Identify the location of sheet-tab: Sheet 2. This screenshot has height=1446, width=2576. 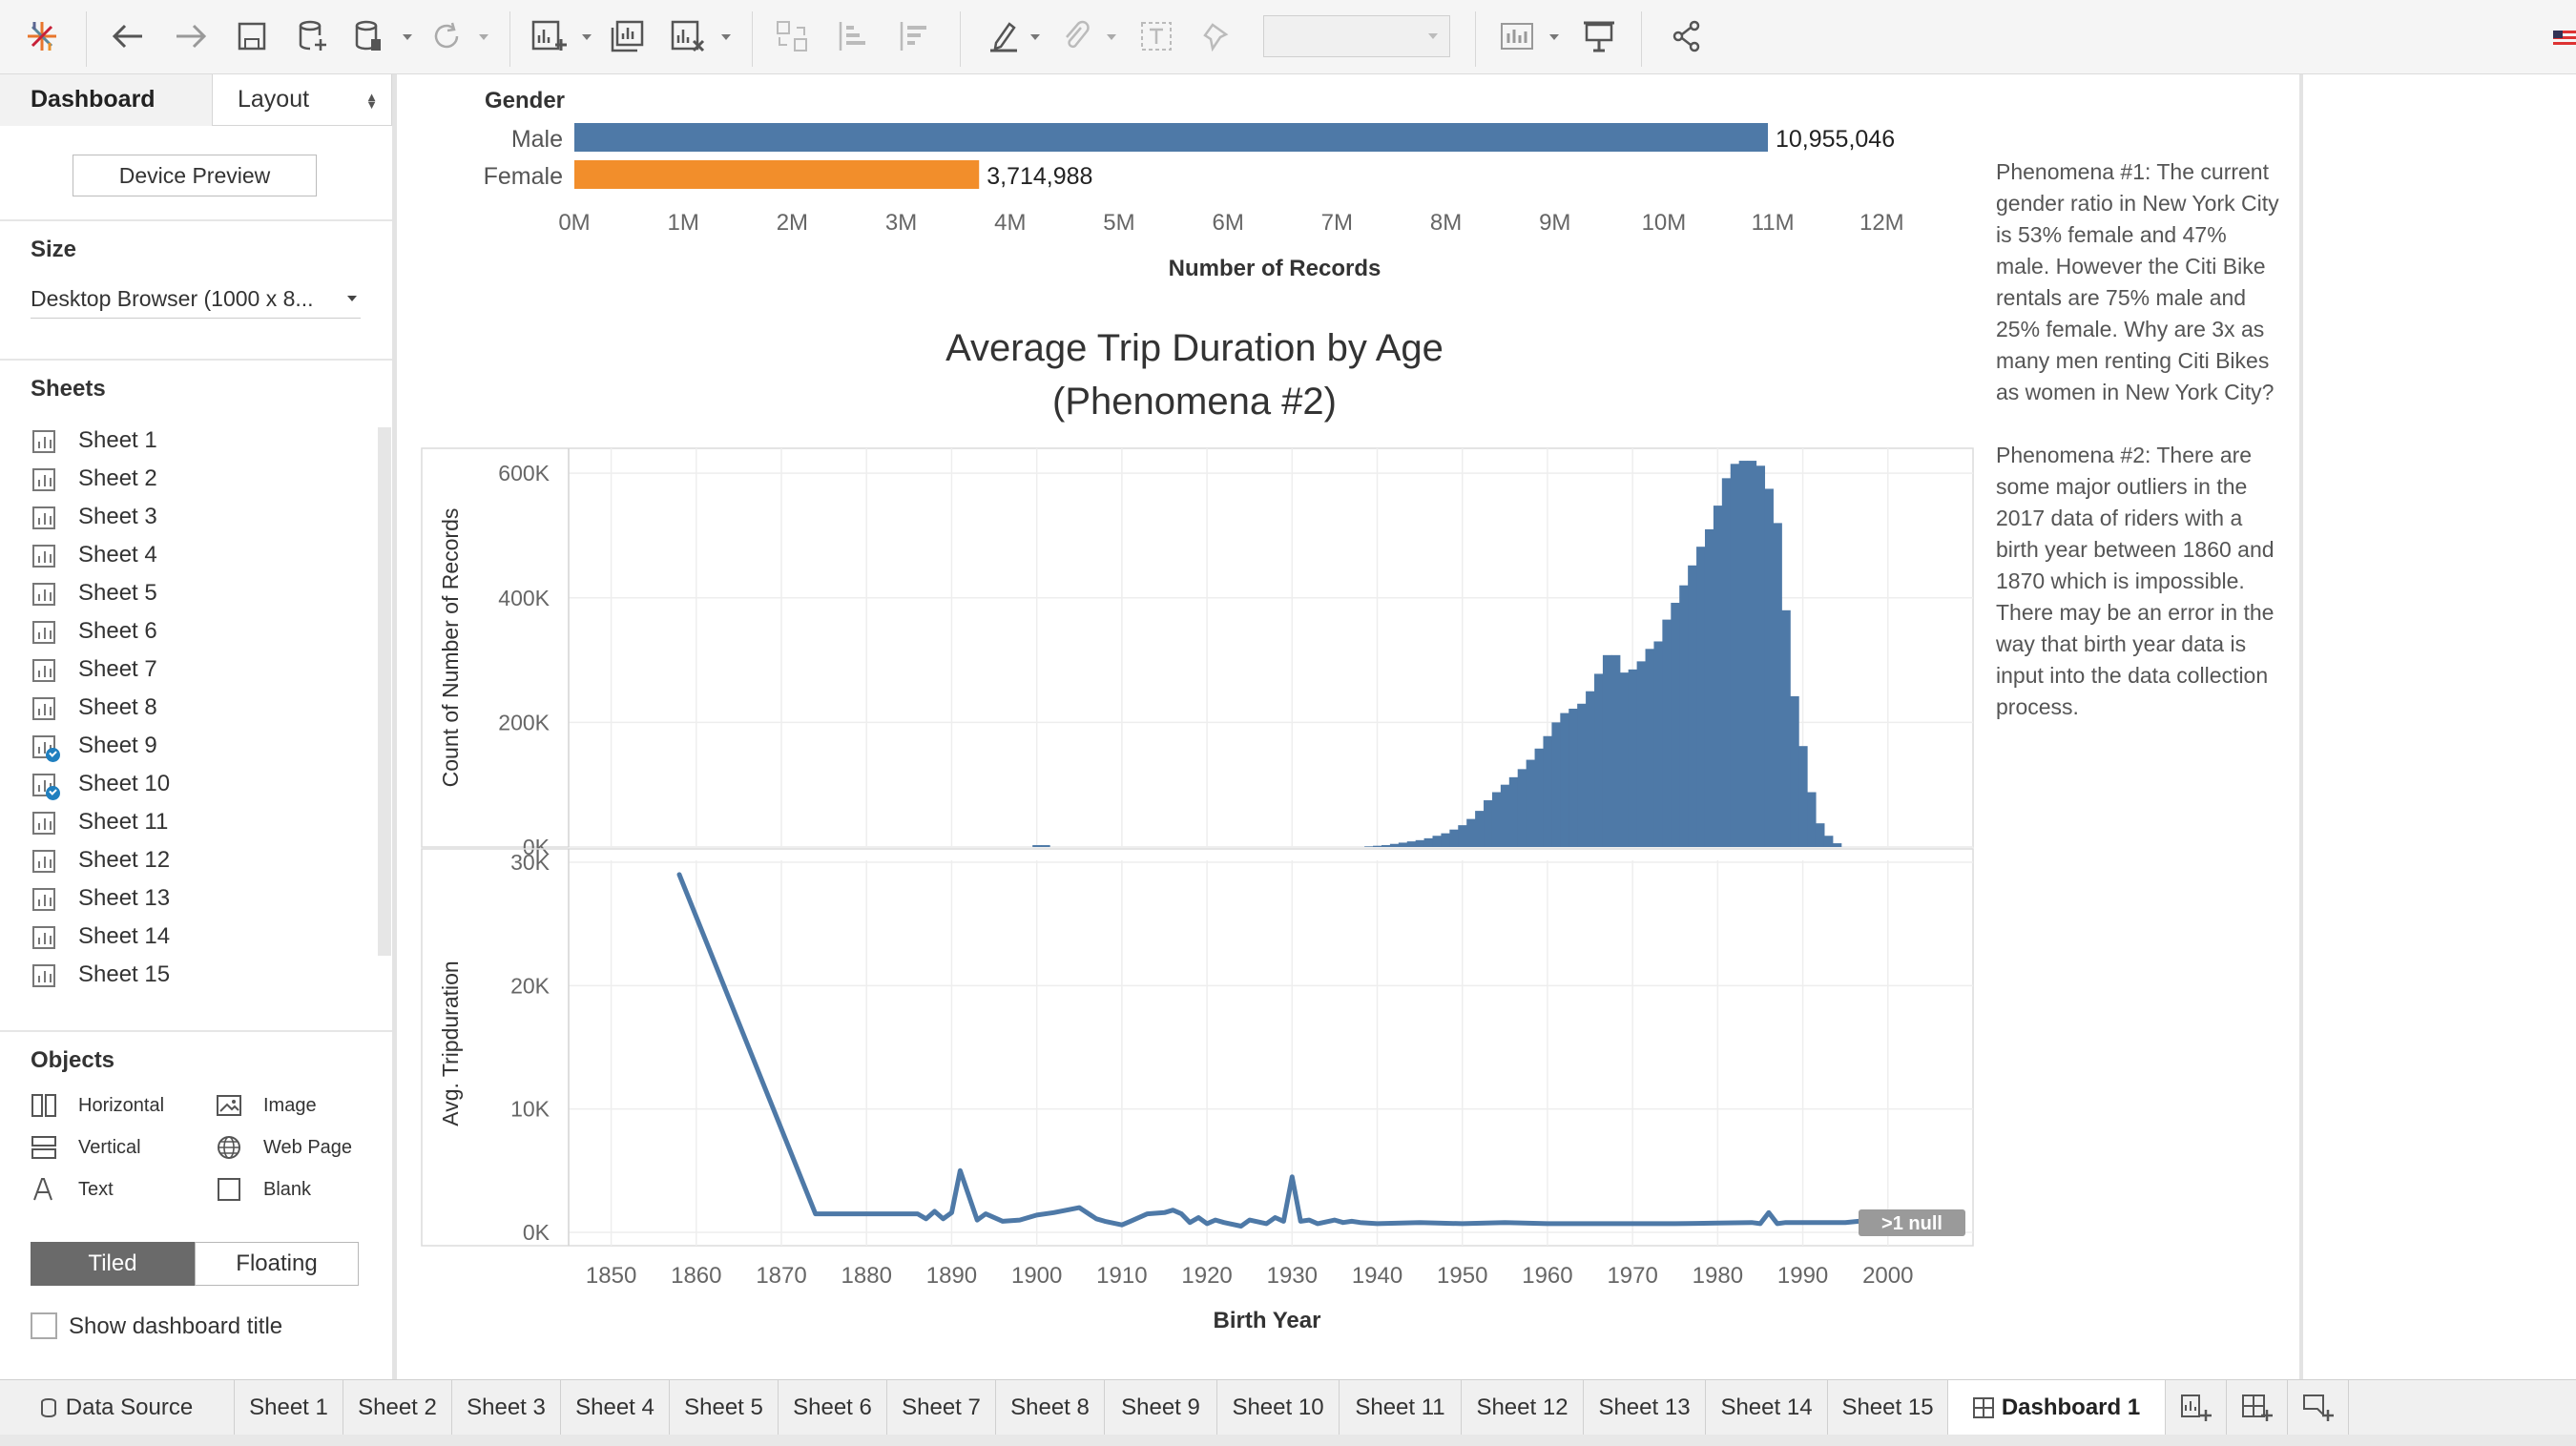
(397, 1408).